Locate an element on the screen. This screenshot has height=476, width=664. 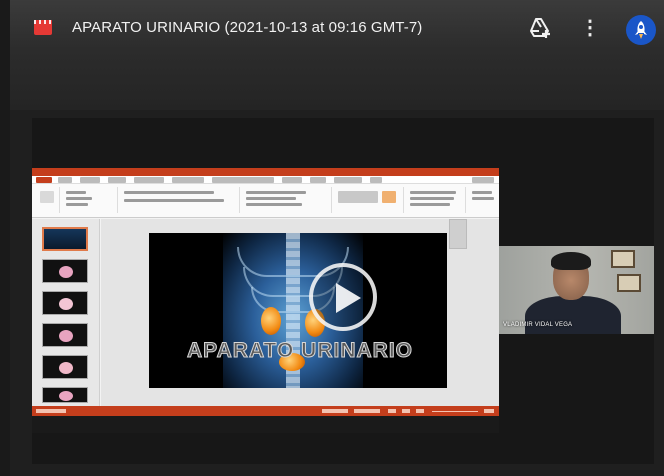
current-slide: APARATO URINARIO is located at coordinates (298, 310).